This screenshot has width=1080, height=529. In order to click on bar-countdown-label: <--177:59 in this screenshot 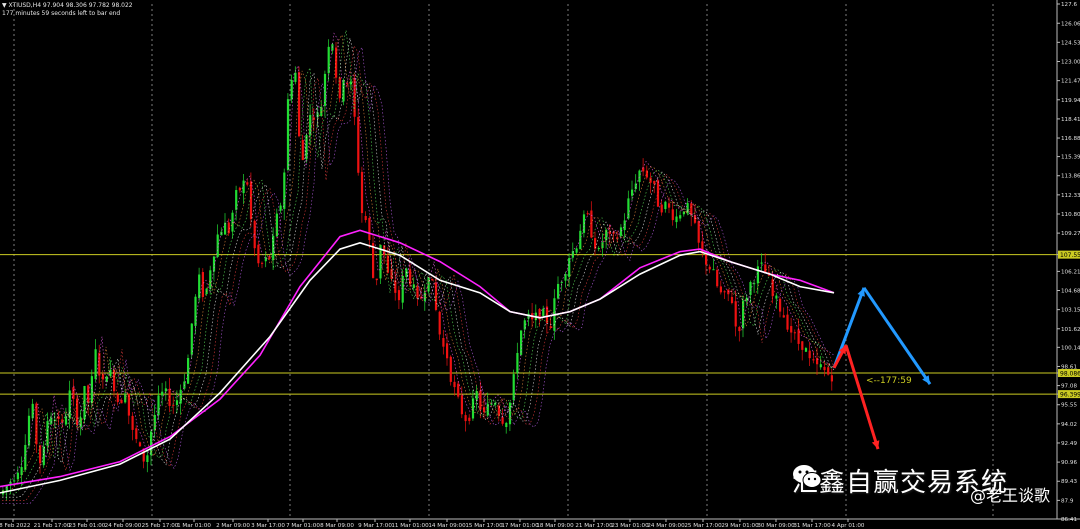, I will do `click(889, 381)`.